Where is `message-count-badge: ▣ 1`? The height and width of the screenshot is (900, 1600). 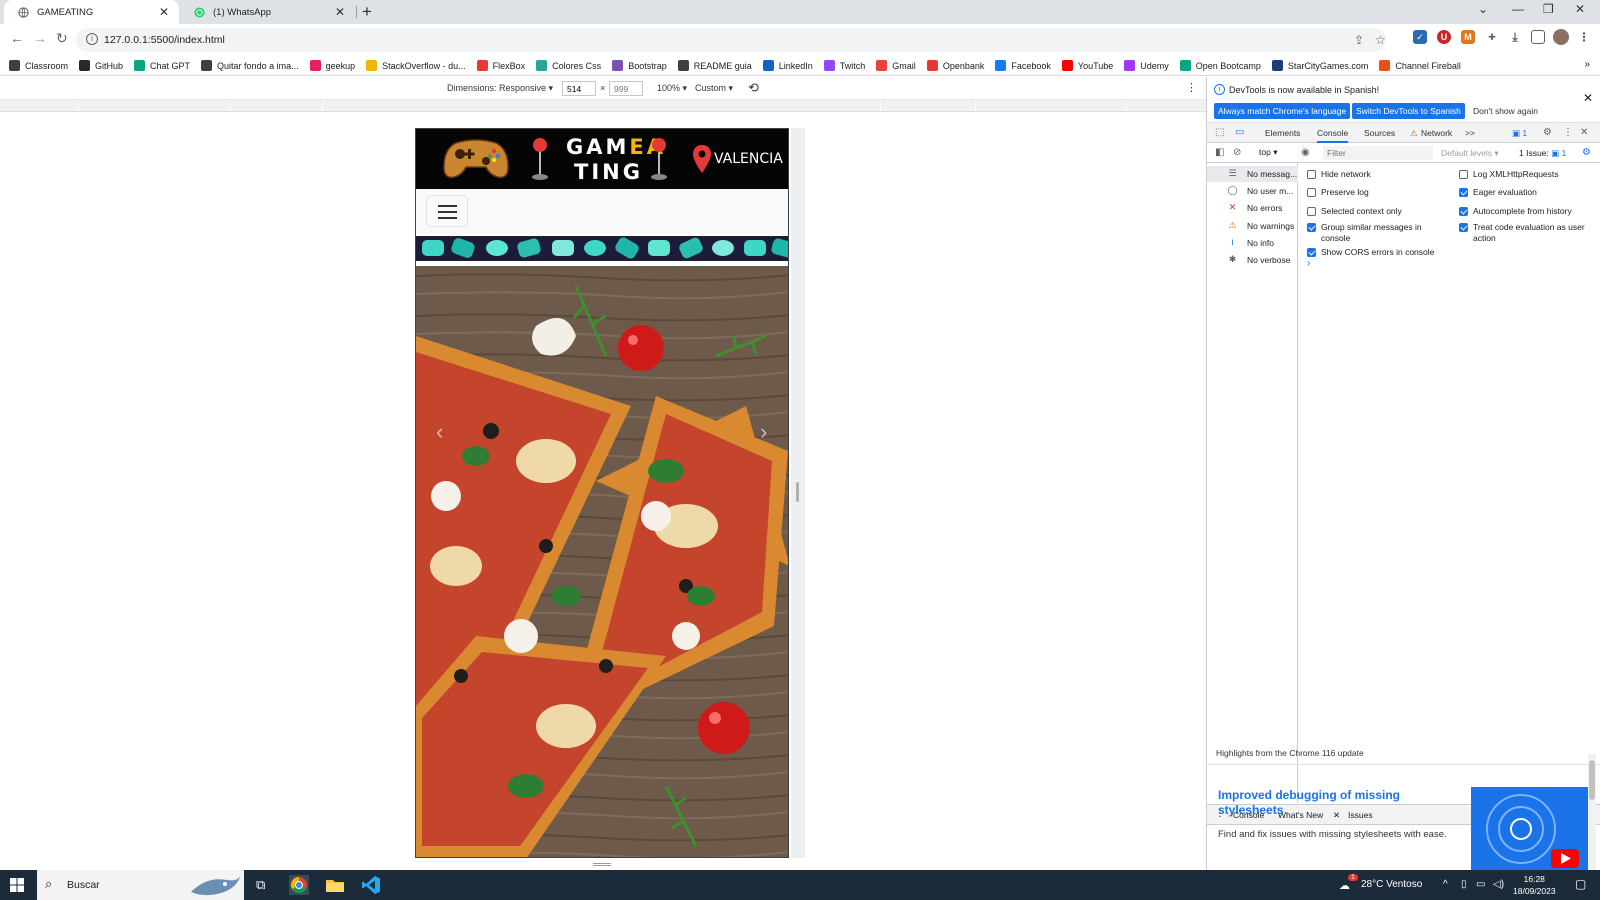 message-count-badge: ▣ 1 is located at coordinates (1519, 133).